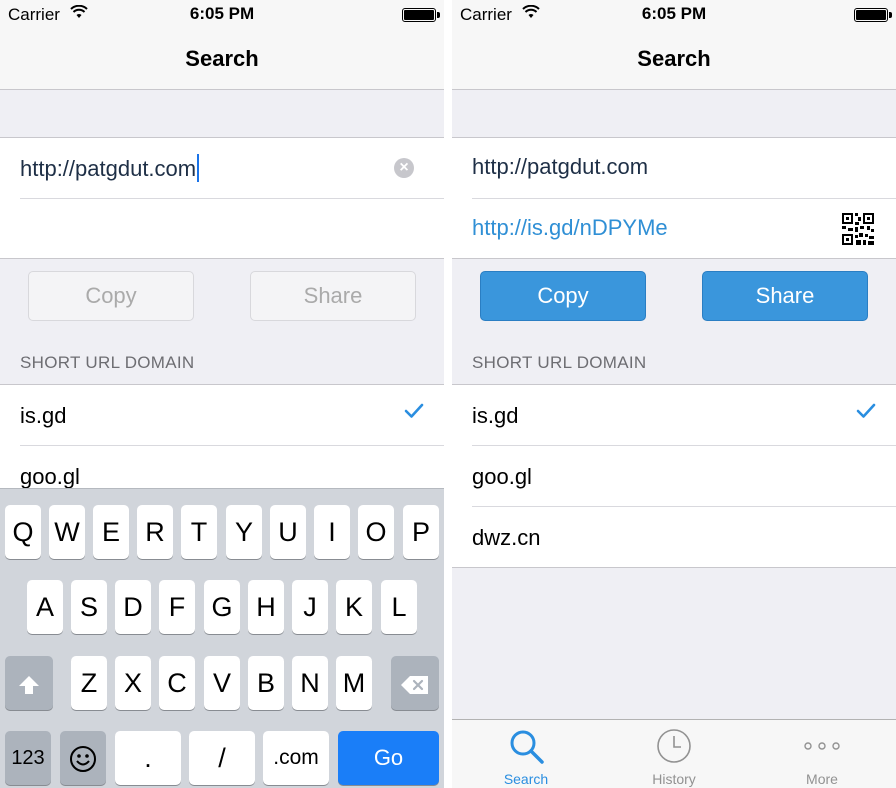 This screenshot has height=788, width=896. What do you see at coordinates (310, 607) in the screenshot?
I see `key-j: J` at bounding box center [310, 607].